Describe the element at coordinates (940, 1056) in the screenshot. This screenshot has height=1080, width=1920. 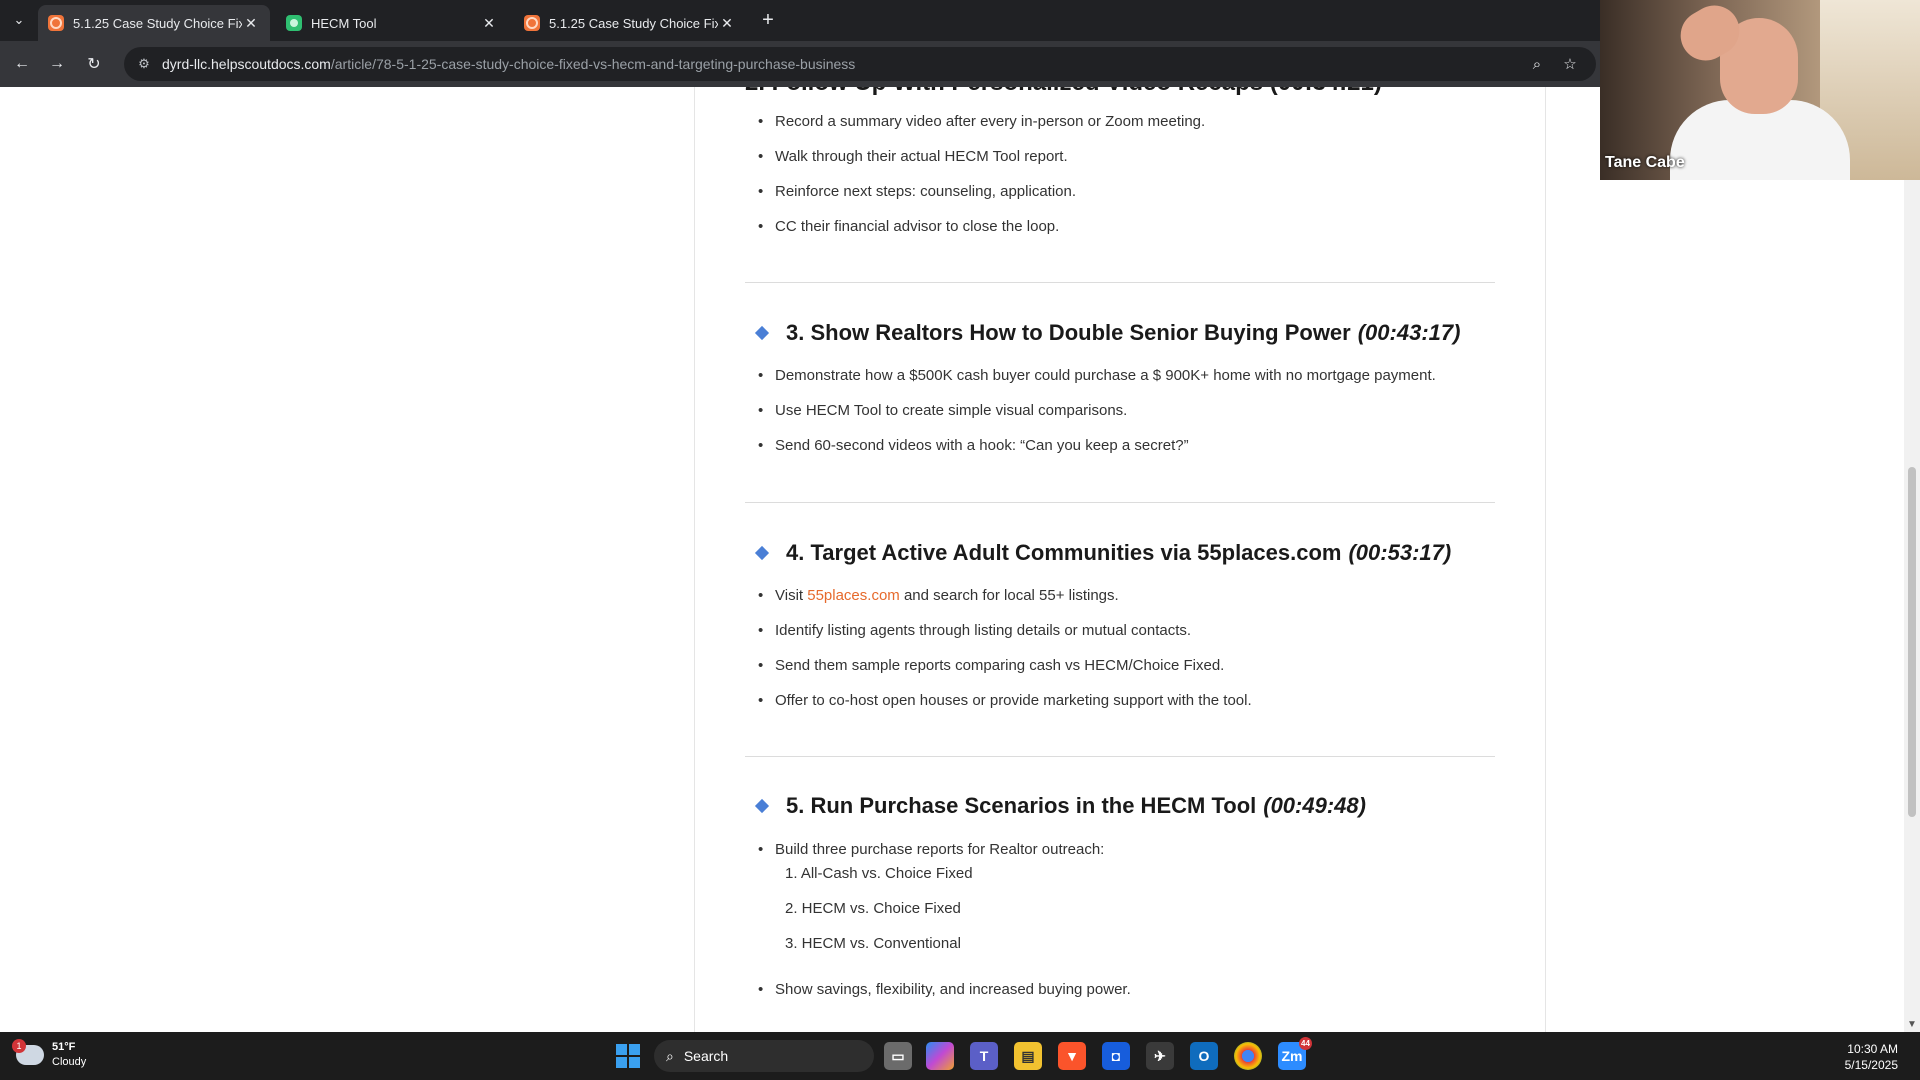
I see `copilot-icon` at that location.